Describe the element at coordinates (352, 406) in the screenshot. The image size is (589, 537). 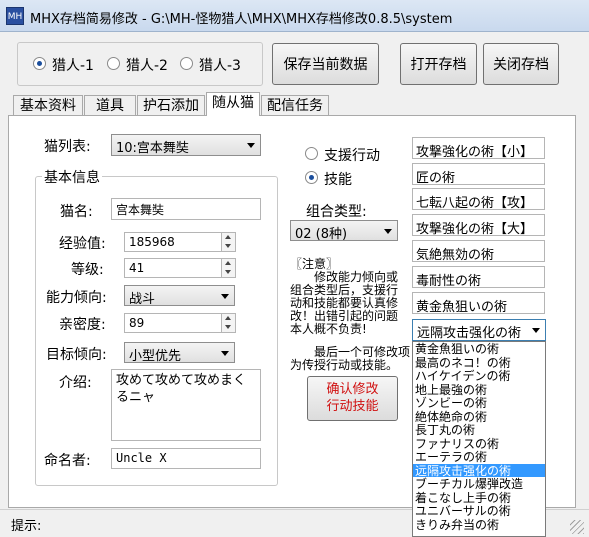
I see `confirm-line-2: 行动技能` at that location.